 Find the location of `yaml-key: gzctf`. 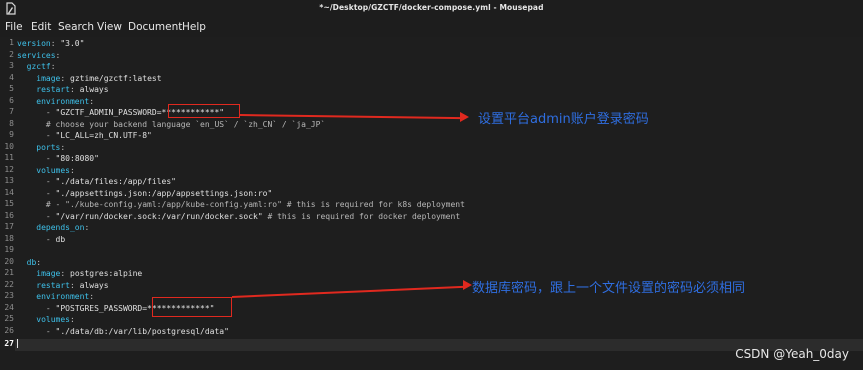

yaml-key: gzctf is located at coordinates (38, 66).